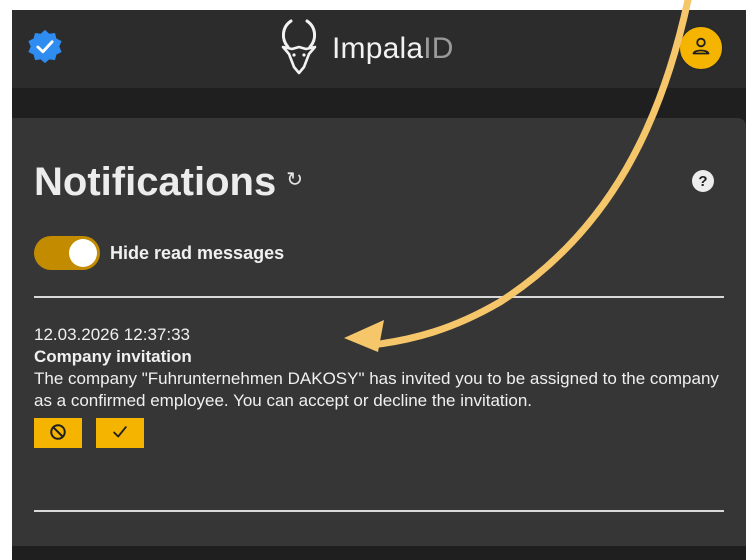  I want to click on divider-top, so click(379, 297).